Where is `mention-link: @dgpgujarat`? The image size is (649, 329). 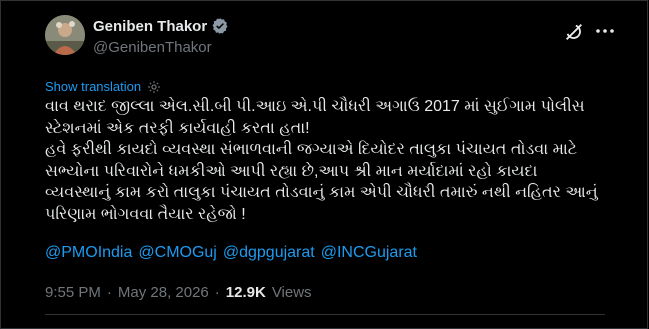
mention-link: @dgpgujarat is located at coordinates (269, 253).